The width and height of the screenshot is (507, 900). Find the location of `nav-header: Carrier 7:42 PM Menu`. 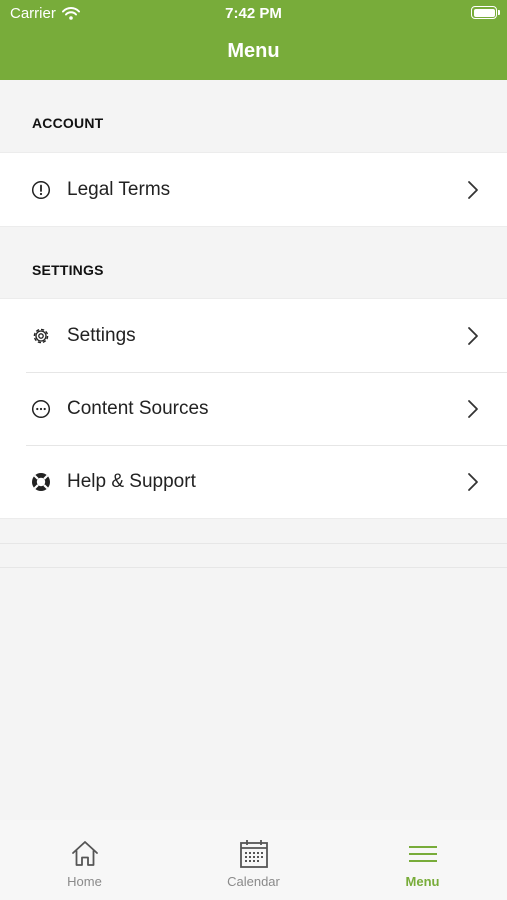

nav-header: Carrier 7:42 PM Menu is located at coordinates (253, 40).